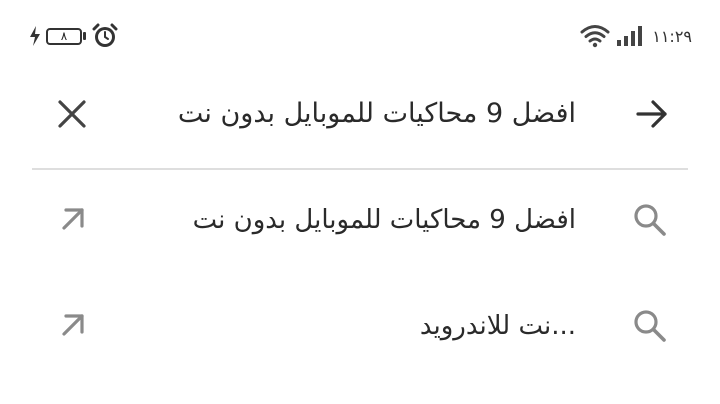 The height and width of the screenshot is (404, 720). I want to click on close-icon, so click(72, 114).